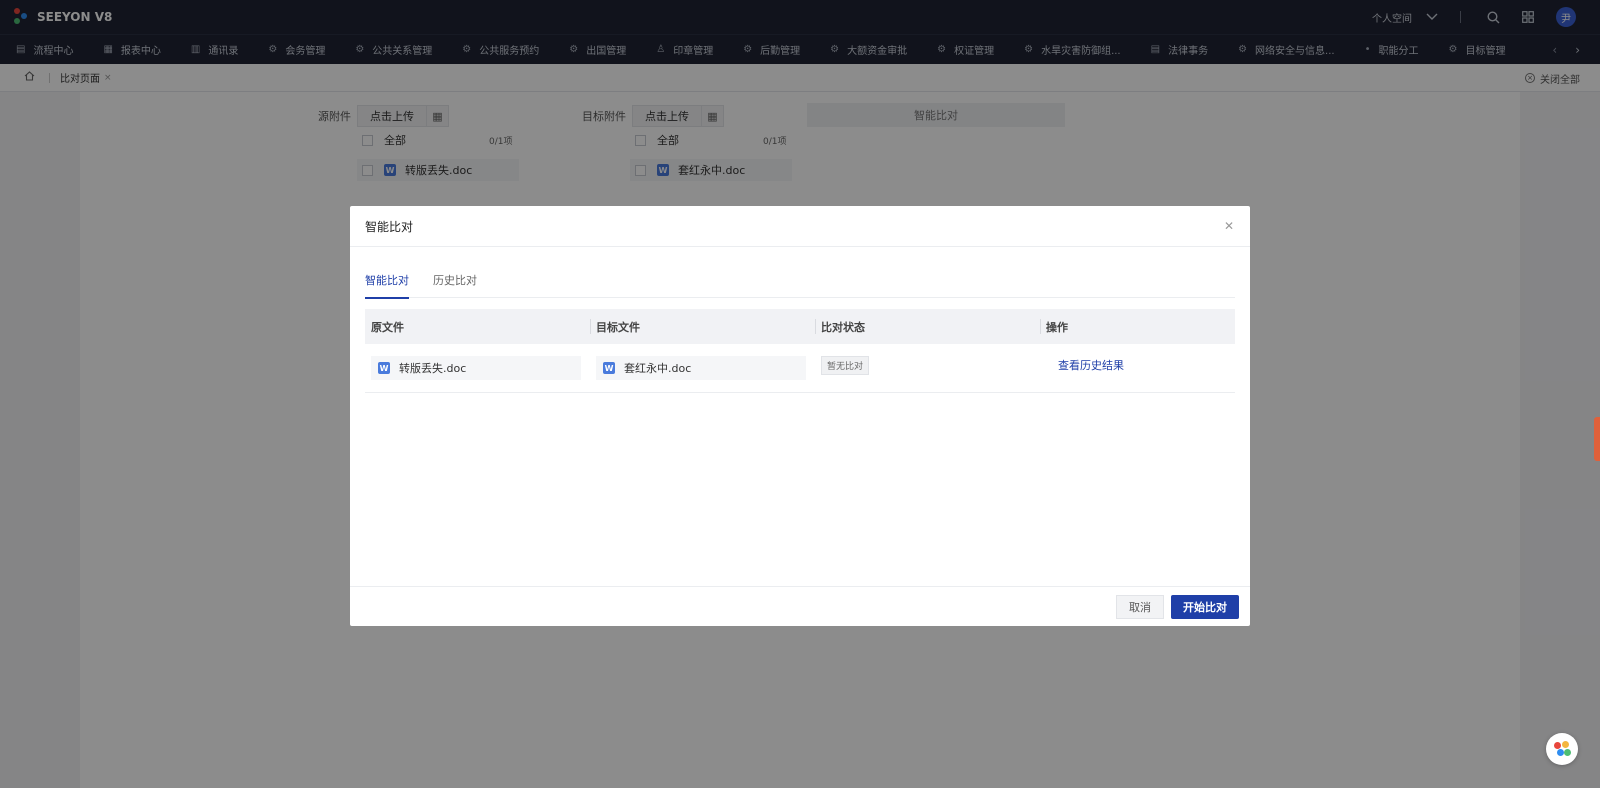 The width and height of the screenshot is (1600, 788). I want to click on assistant-float-button, so click(1562, 749).